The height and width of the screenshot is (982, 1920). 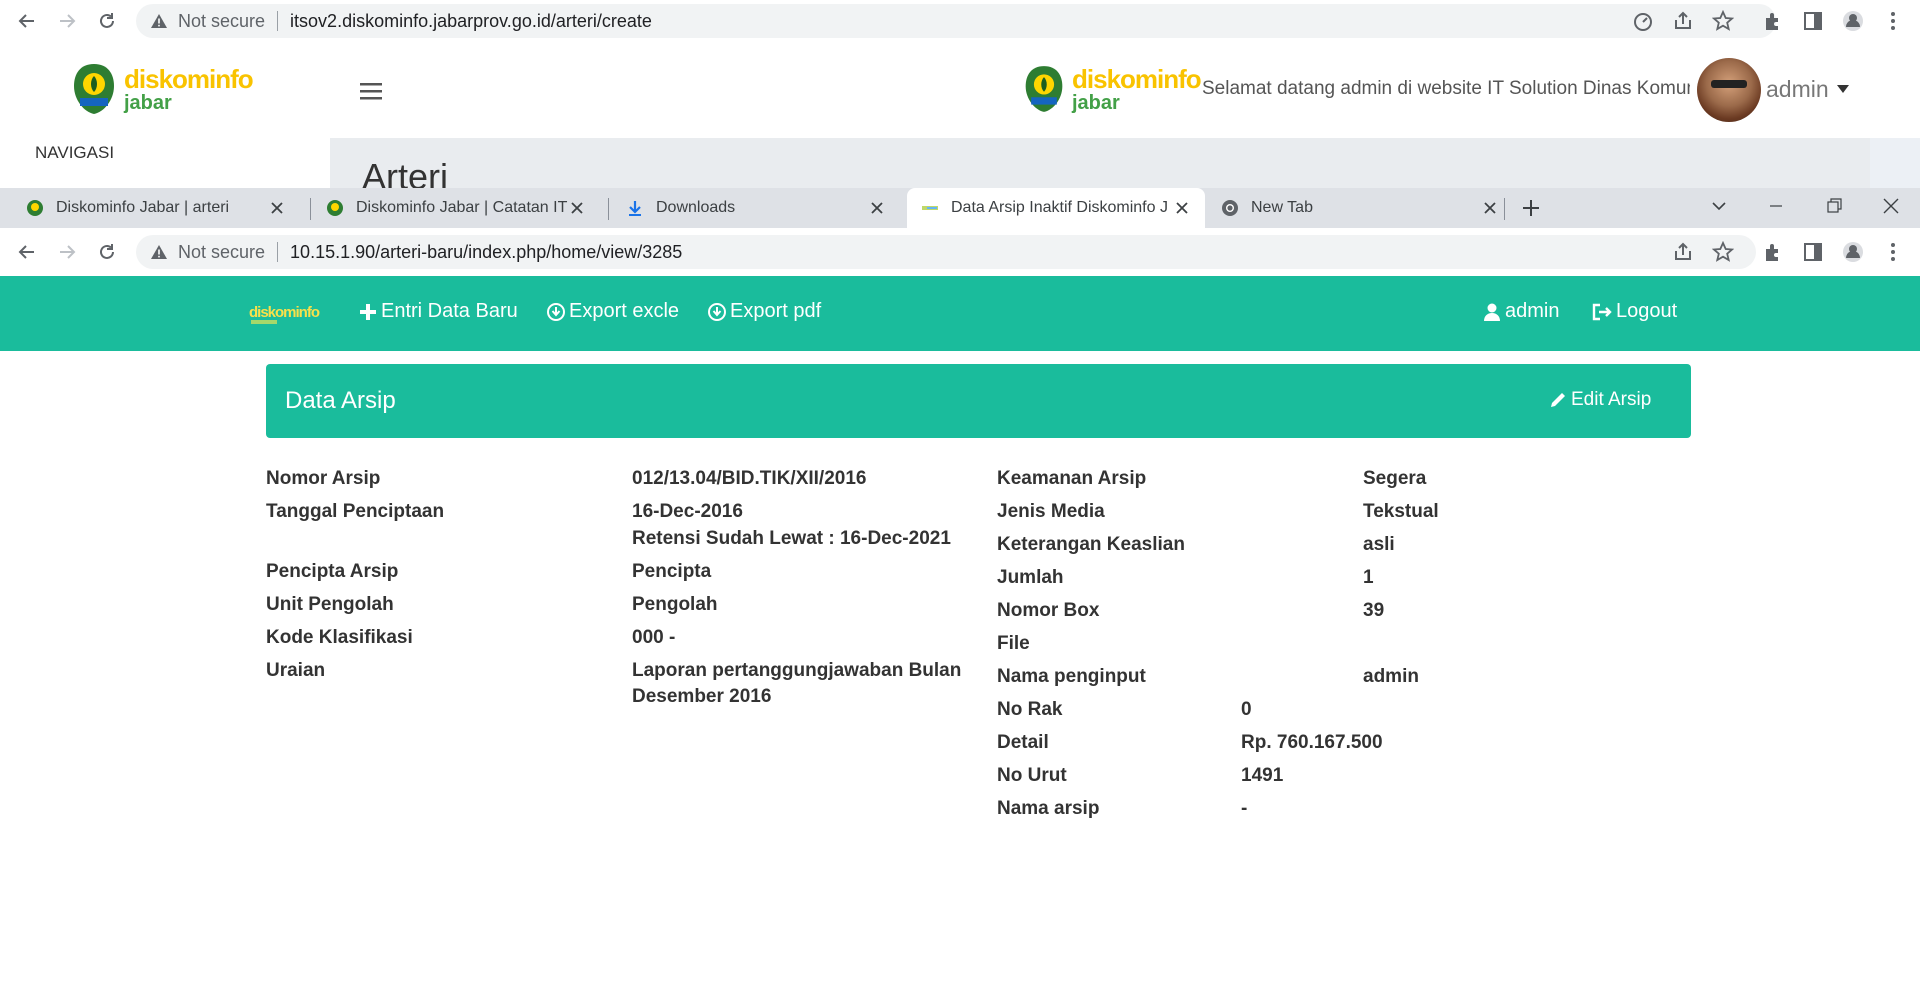 I want to click on tab-downloads: Downloads, so click(x=750, y=208).